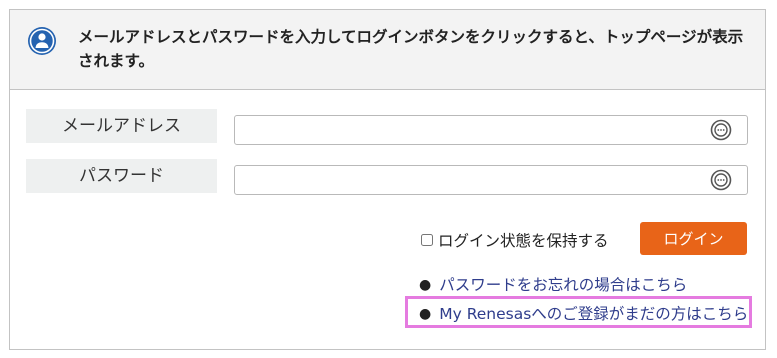  What do you see at coordinates (578, 312) in the screenshot?
I see `register-link-highlight` at bounding box center [578, 312].